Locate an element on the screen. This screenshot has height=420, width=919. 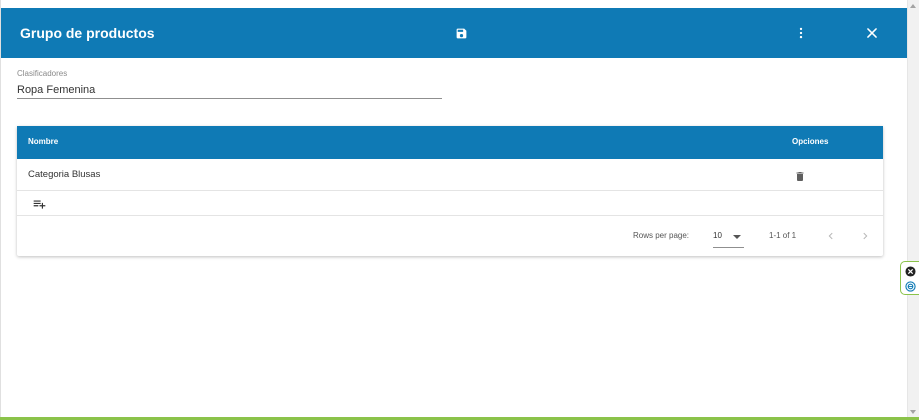
chevron-right-icon is located at coordinates (865, 236).